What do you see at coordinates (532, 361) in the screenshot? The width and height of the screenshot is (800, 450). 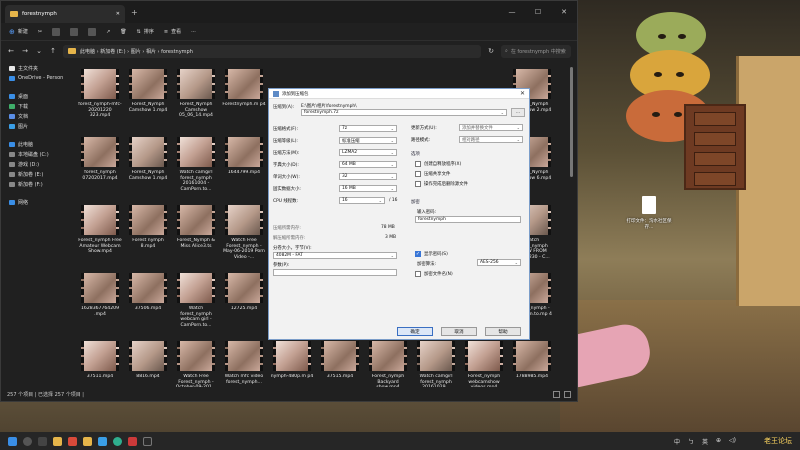 I see `file-item: 1788985.mp4` at bounding box center [532, 361].